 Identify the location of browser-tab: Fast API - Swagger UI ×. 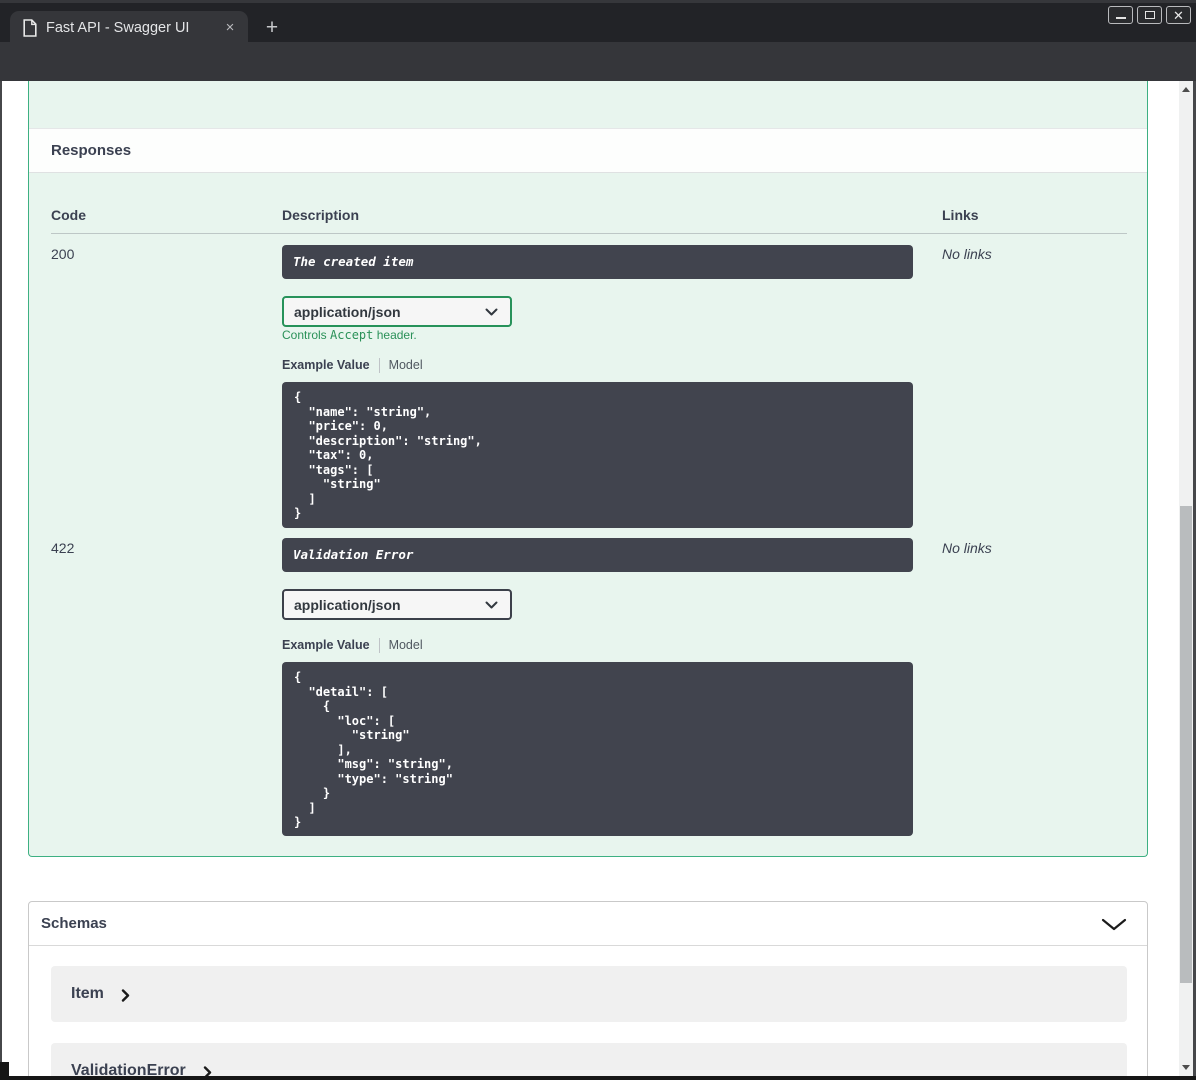
(129, 28).